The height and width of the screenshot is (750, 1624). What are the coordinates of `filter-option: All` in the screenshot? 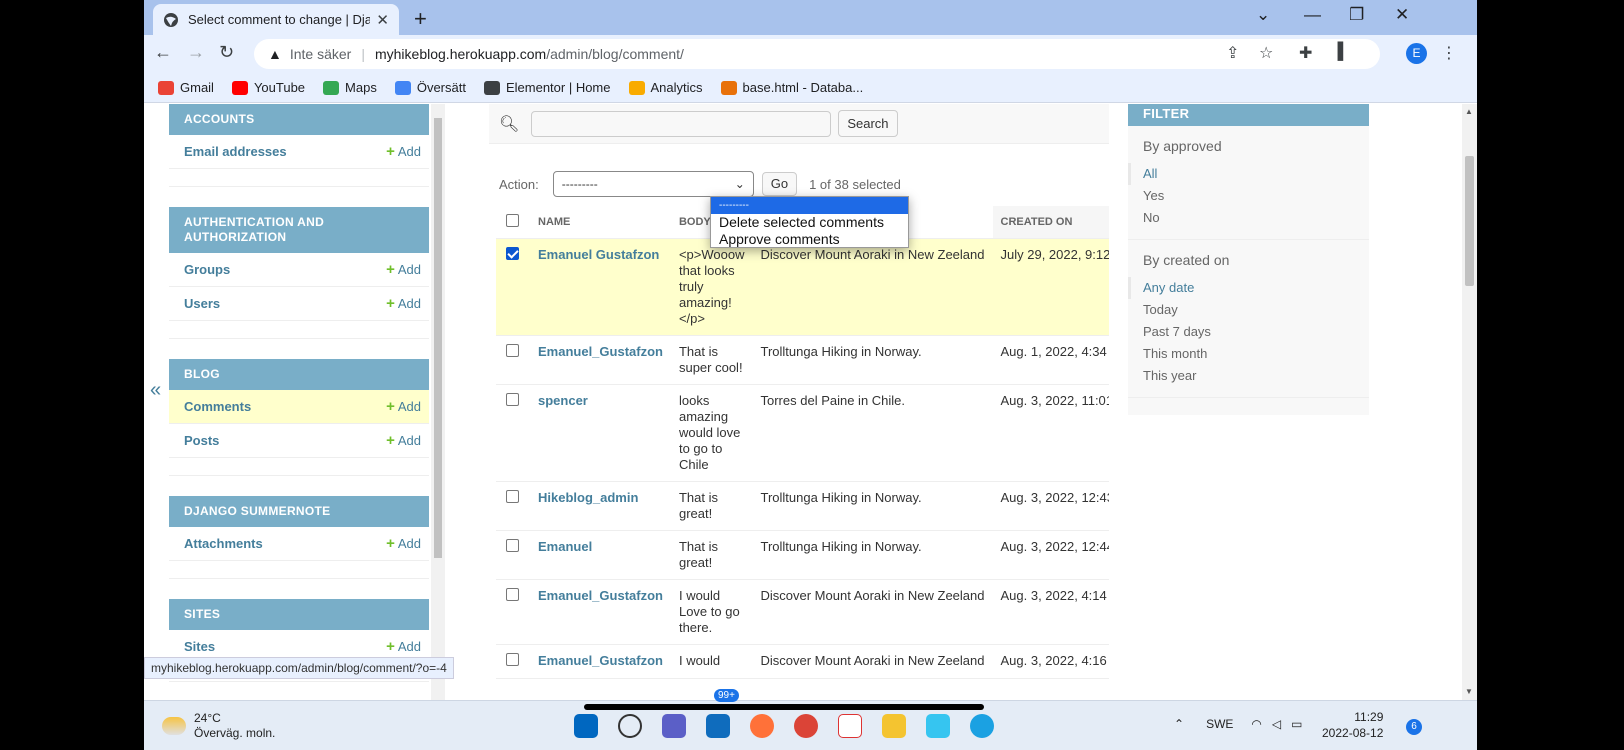 It's located at (1241, 174).